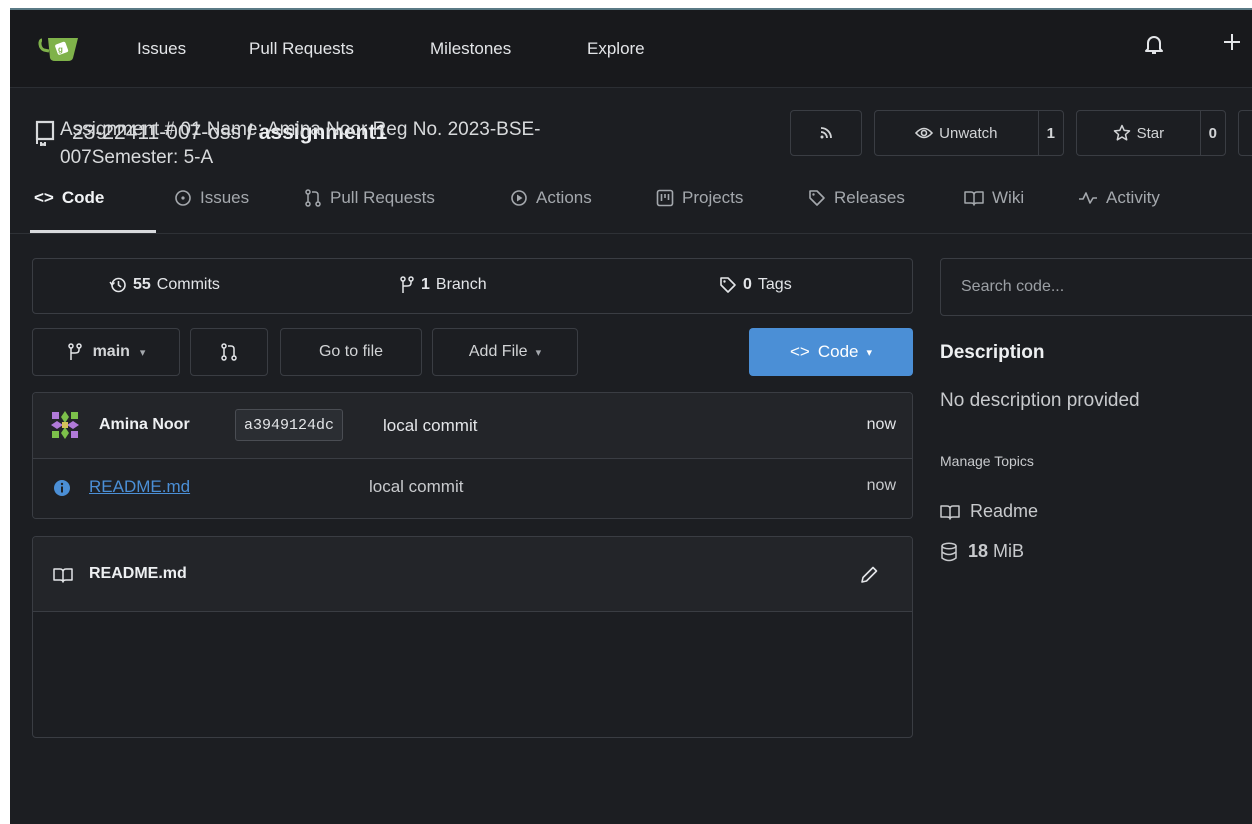 Image resolution: width=1252 pixels, height=824 pixels. What do you see at coordinates (978, 551) in the screenshot?
I see `repo-size-value: 18` at bounding box center [978, 551].